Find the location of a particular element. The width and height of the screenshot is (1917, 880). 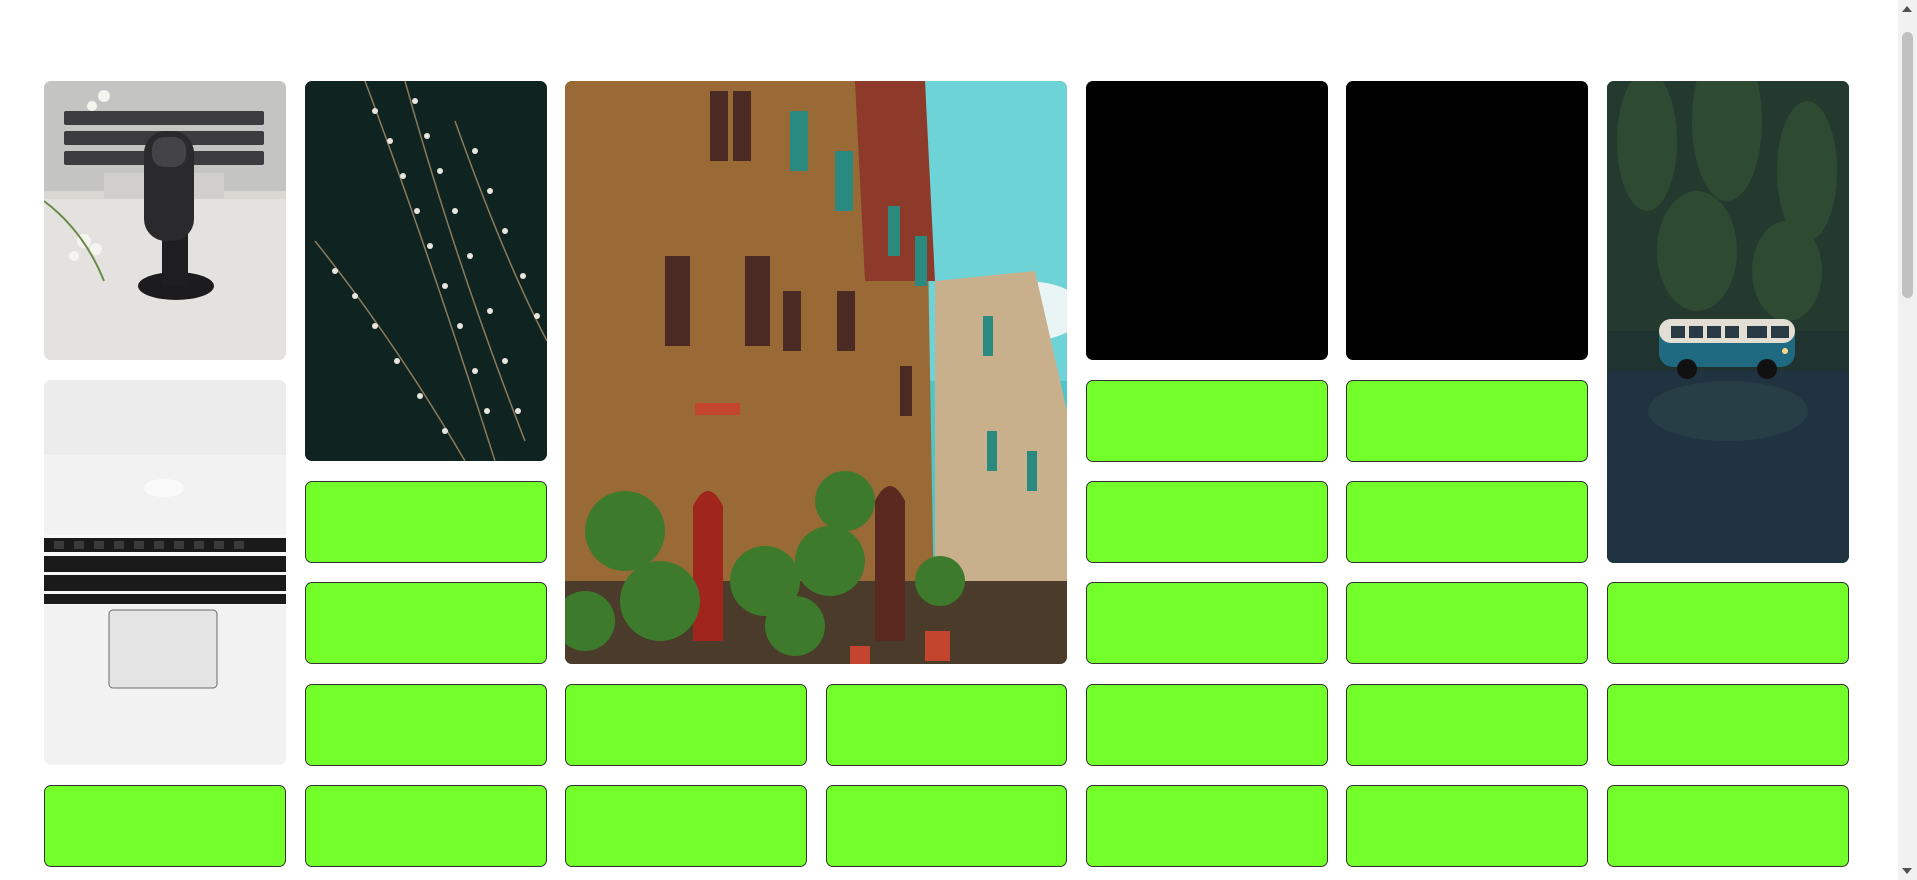

willow-photo-icon is located at coordinates (426, 271).